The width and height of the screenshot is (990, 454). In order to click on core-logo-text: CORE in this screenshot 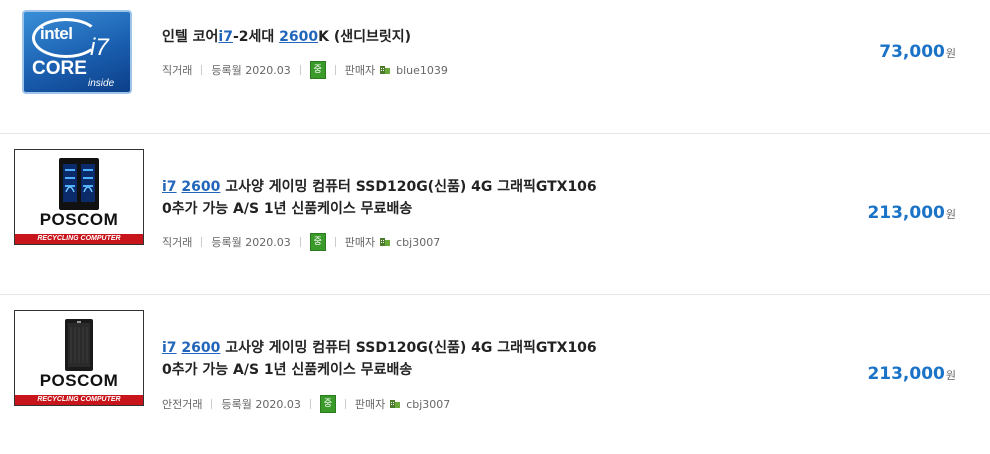, I will do `click(59, 68)`.